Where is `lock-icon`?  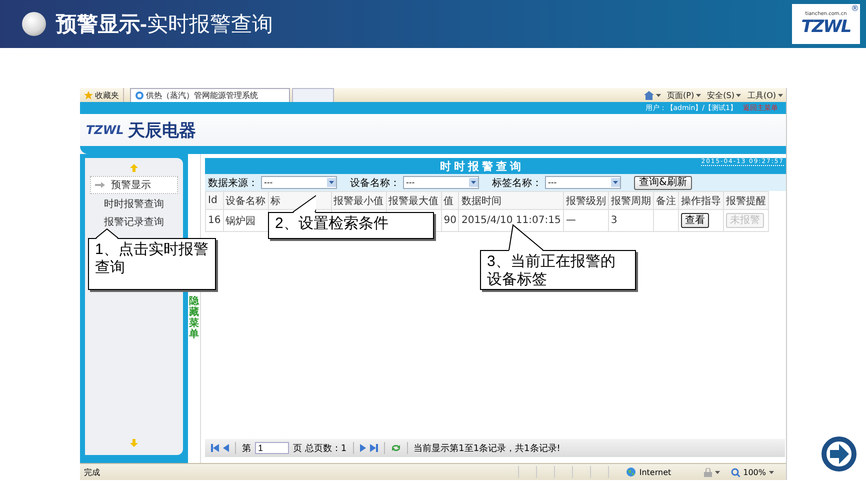 lock-icon is located at coordinates (708, 472).